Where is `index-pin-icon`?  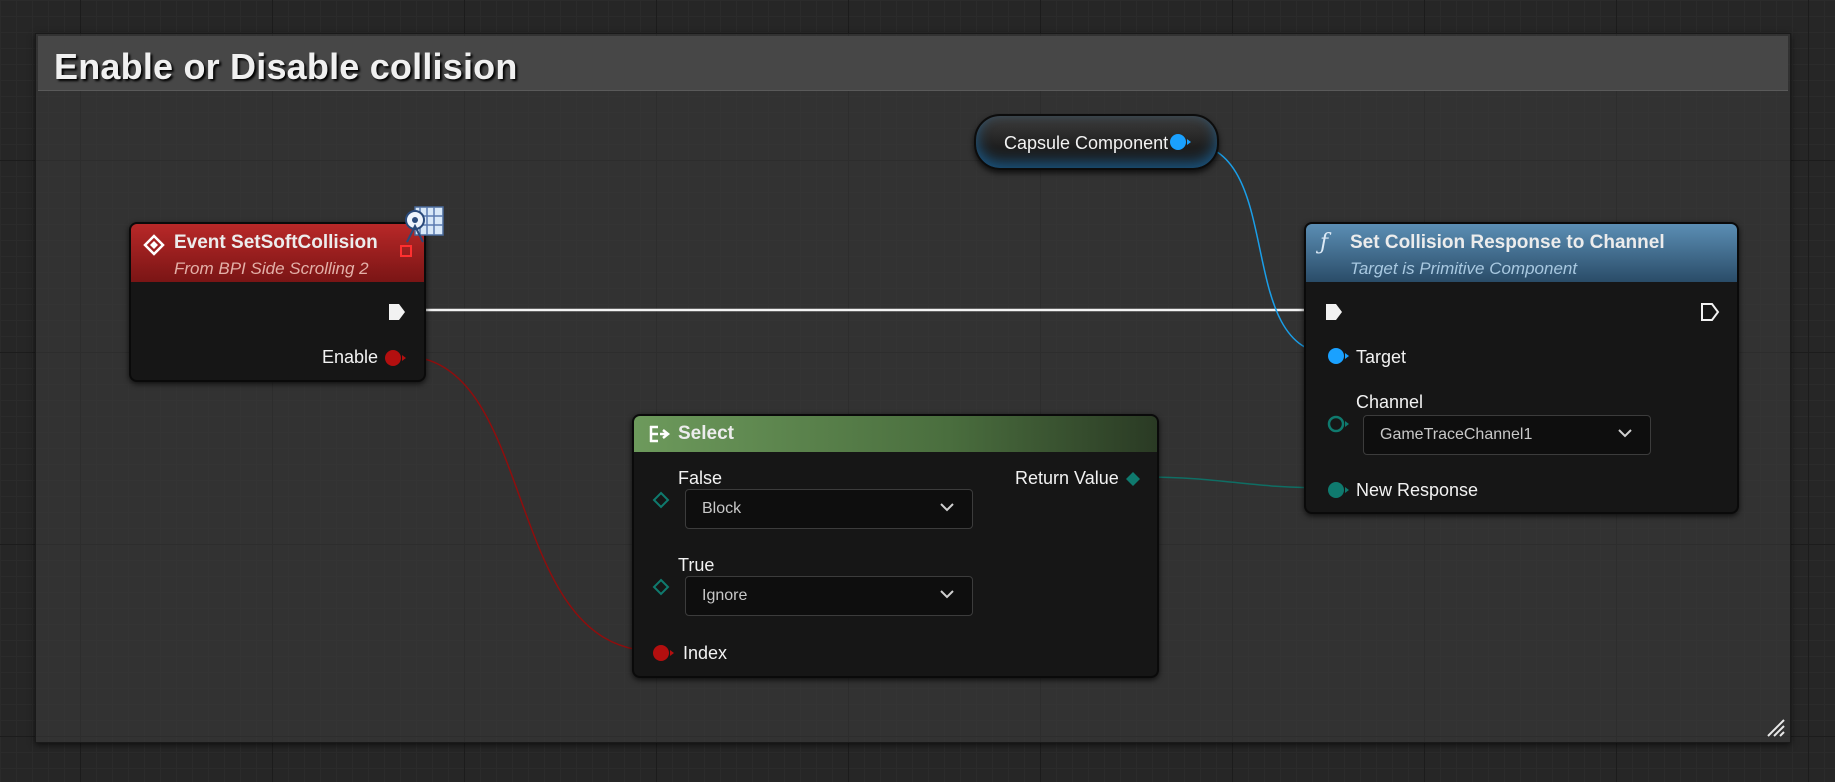 index-pin-icon is located at coordinates (663, 653).